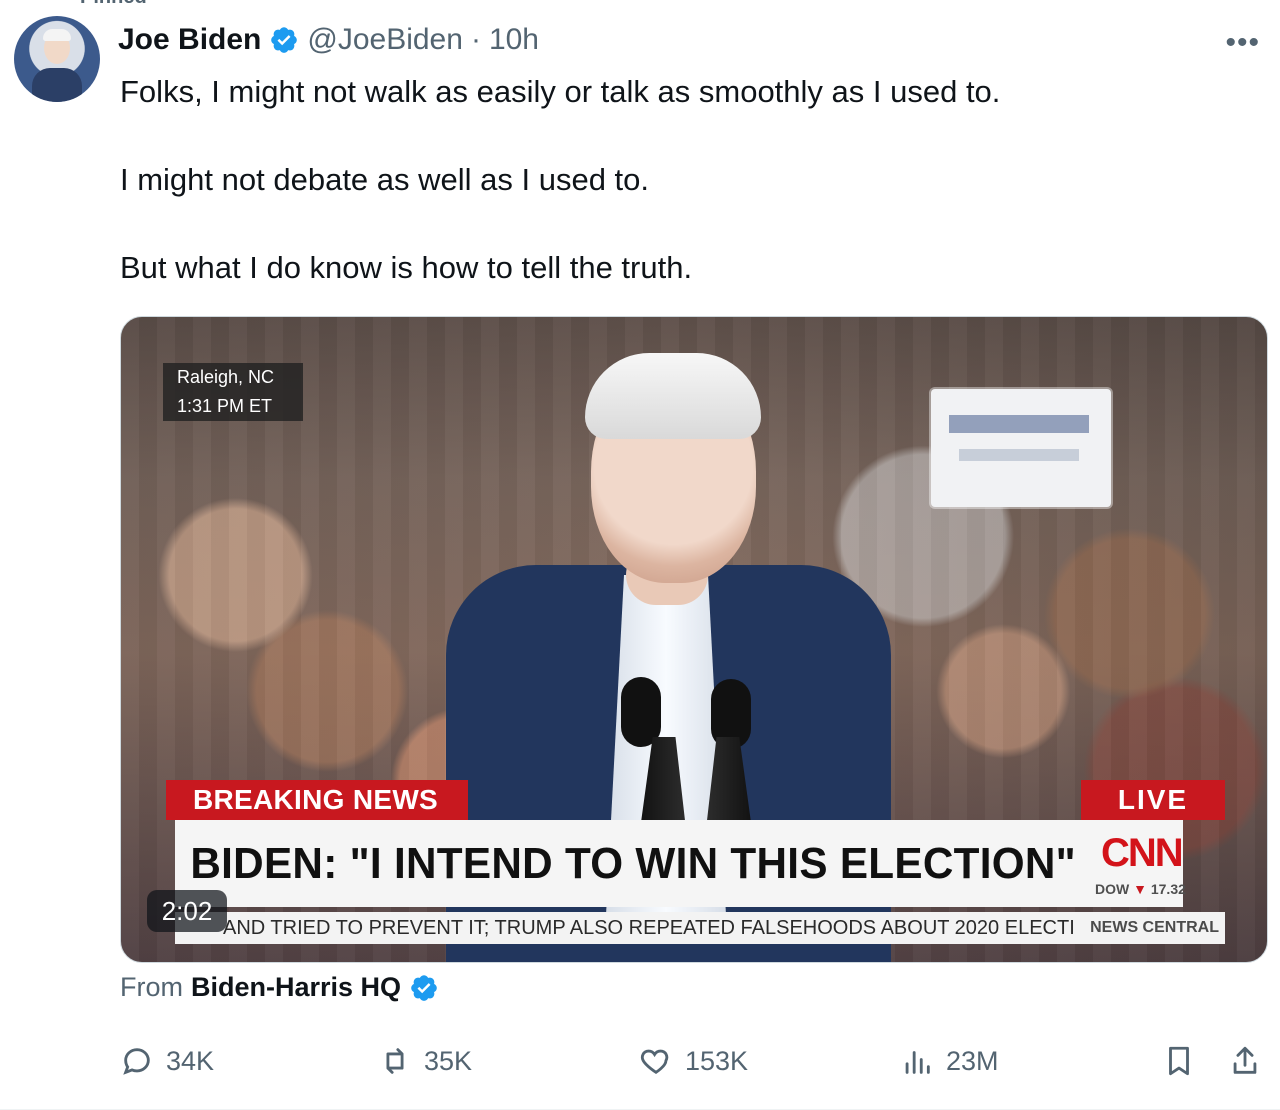 Image resolution: width=1280 pixels, height=1110 pixels. What do you see at coordinates (296, 987) in the screenshot?
I see `source-name: Biden-Harris HQ` at bounding box center [296, 987].